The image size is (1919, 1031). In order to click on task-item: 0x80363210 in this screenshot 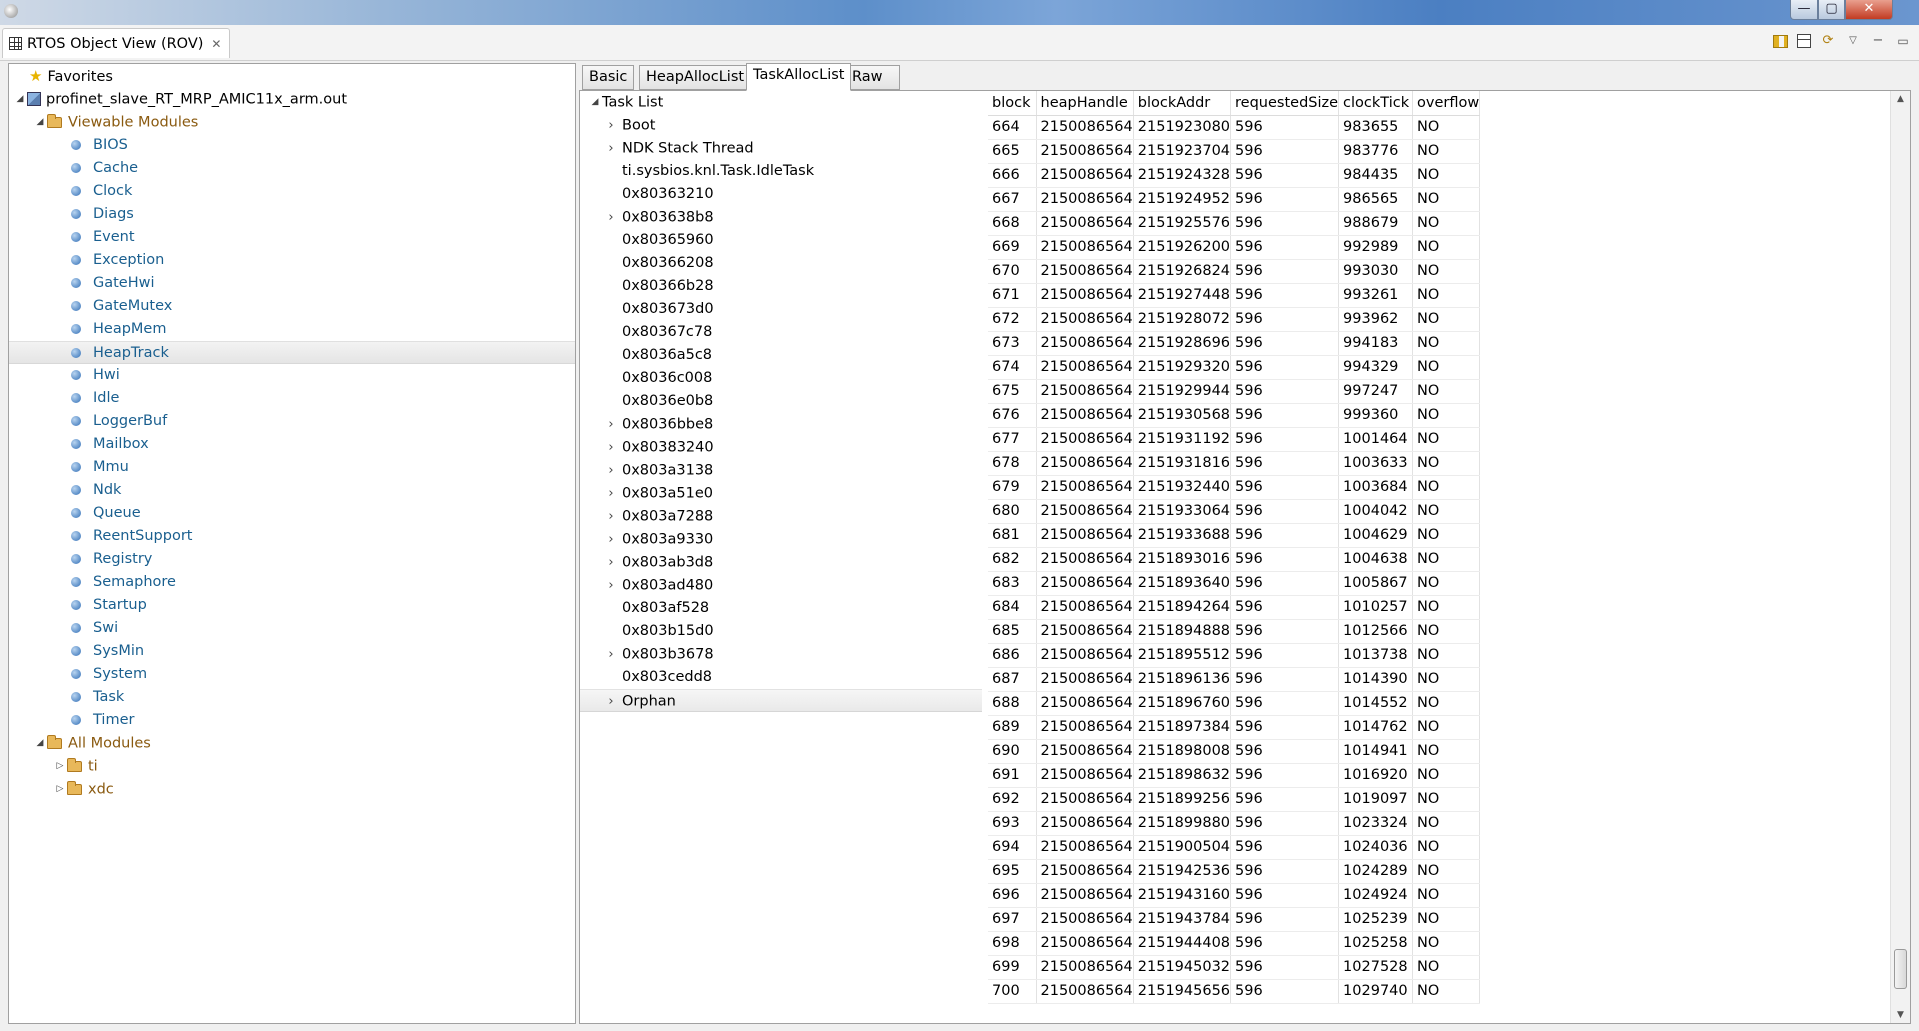, I will do `click(781, 194)`.